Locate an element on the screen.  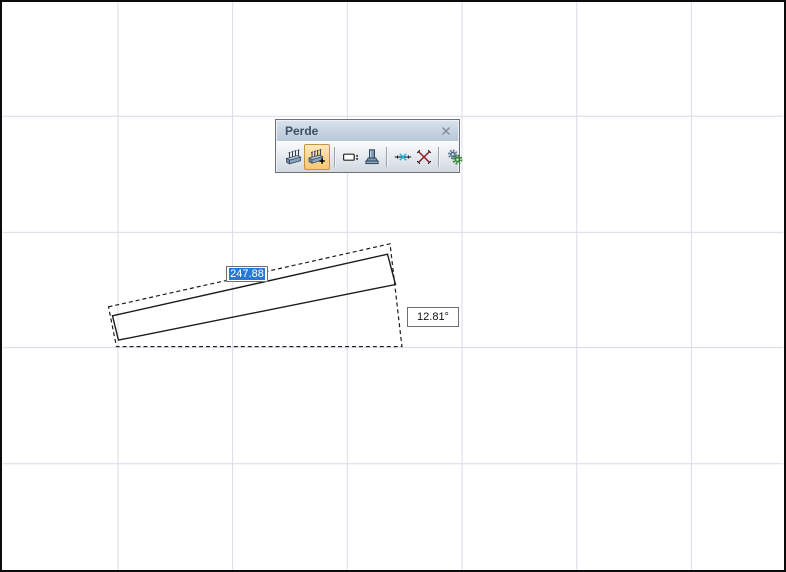
draw-wall-button is located at coordinates (293, 157).